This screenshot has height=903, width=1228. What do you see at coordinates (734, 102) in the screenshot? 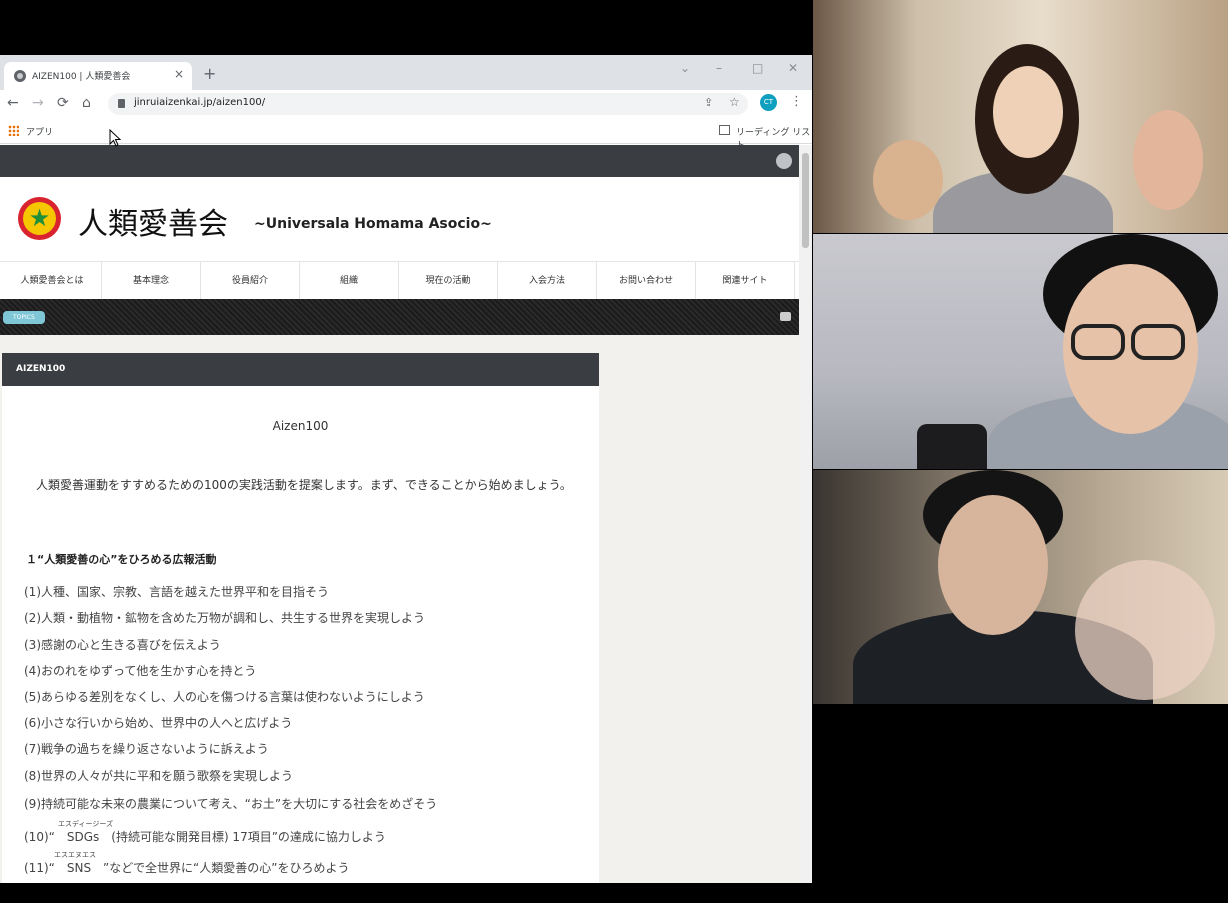
I see `bookmark-star-icon: ☆` at bounding box center [734, 102].